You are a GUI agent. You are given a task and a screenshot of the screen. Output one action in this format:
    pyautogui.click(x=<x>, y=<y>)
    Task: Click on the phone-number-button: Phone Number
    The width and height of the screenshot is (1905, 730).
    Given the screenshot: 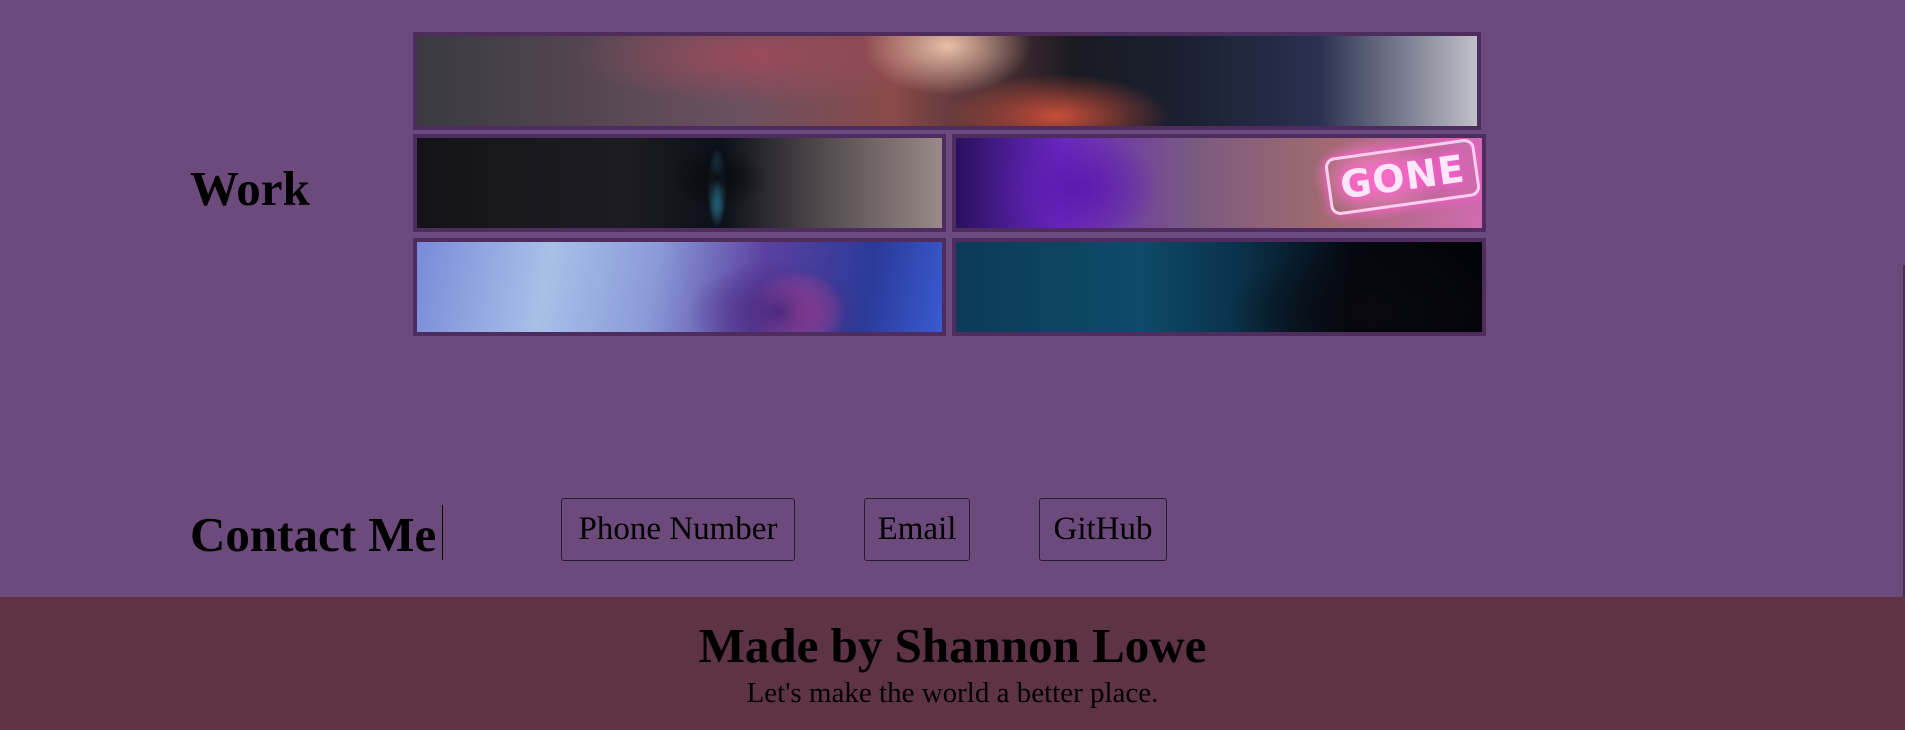 What is the action you would take?
    pyautogui.click(x=678, y=529)
    